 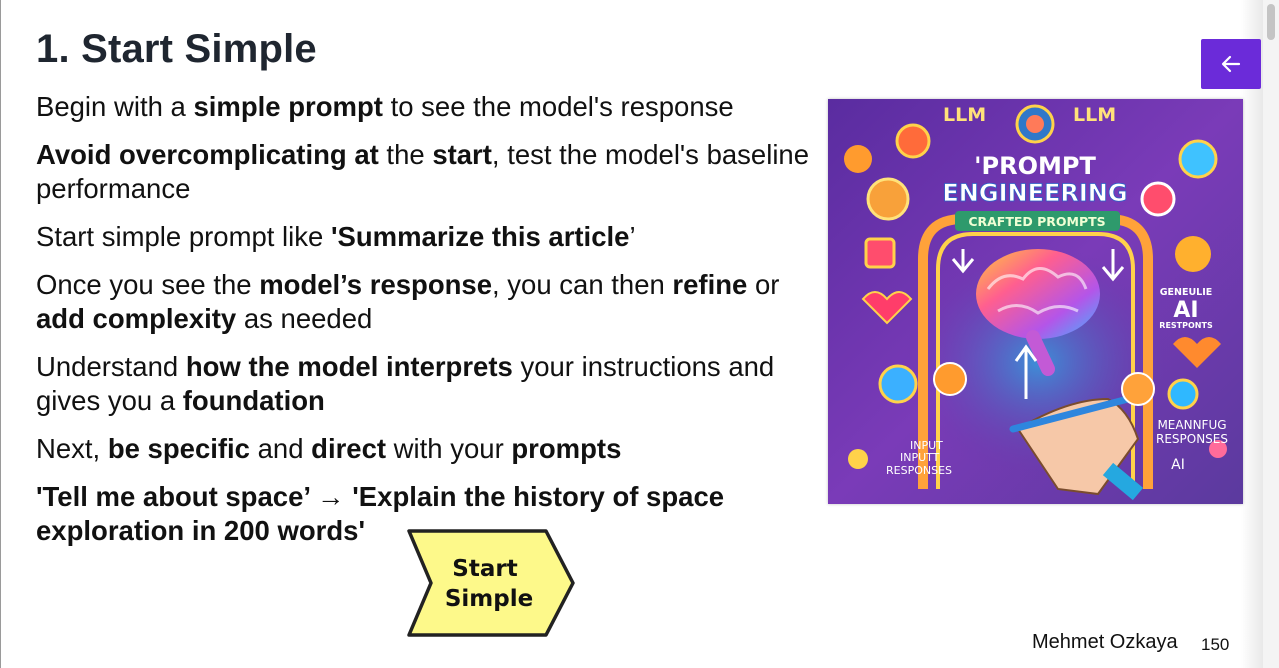 I want to click on art-llm-left: LLM, so click(x=964, y=115).